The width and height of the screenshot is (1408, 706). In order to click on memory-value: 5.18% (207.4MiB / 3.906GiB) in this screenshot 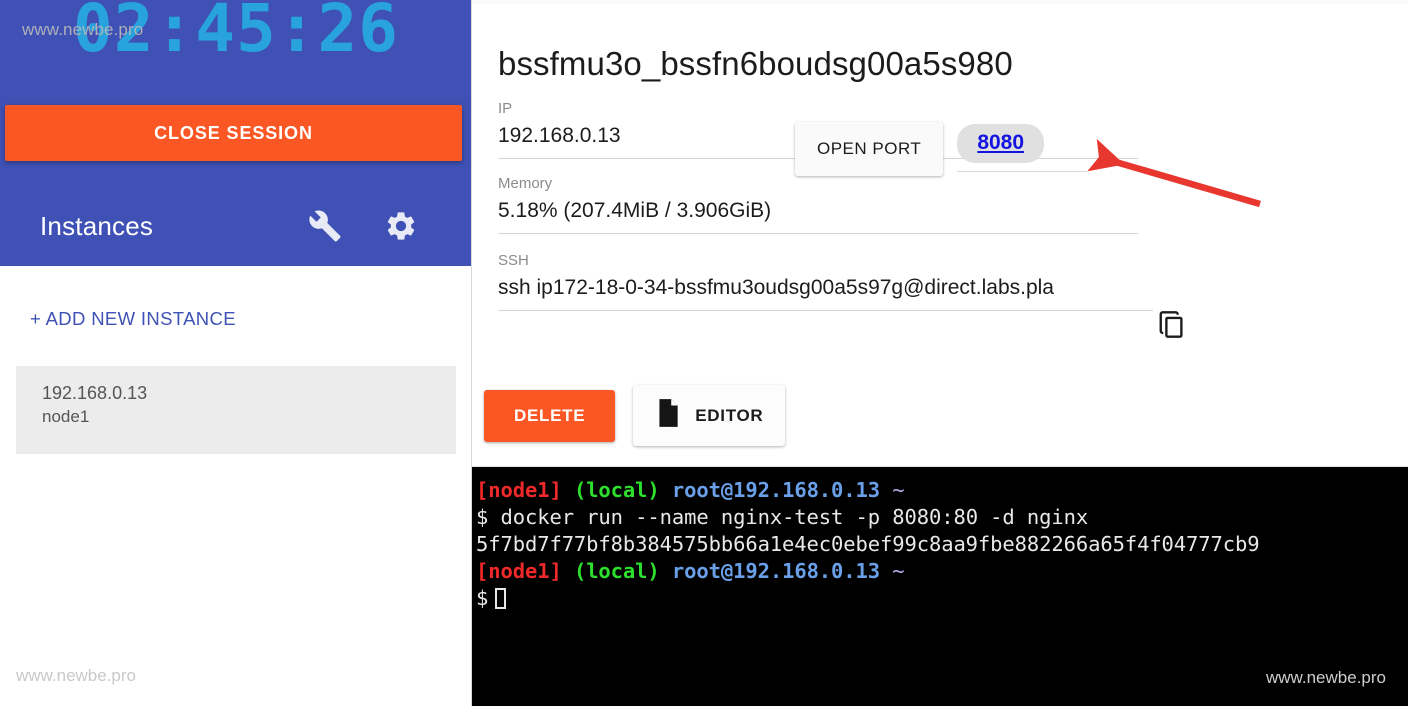, I will do `click(635, 211)`.